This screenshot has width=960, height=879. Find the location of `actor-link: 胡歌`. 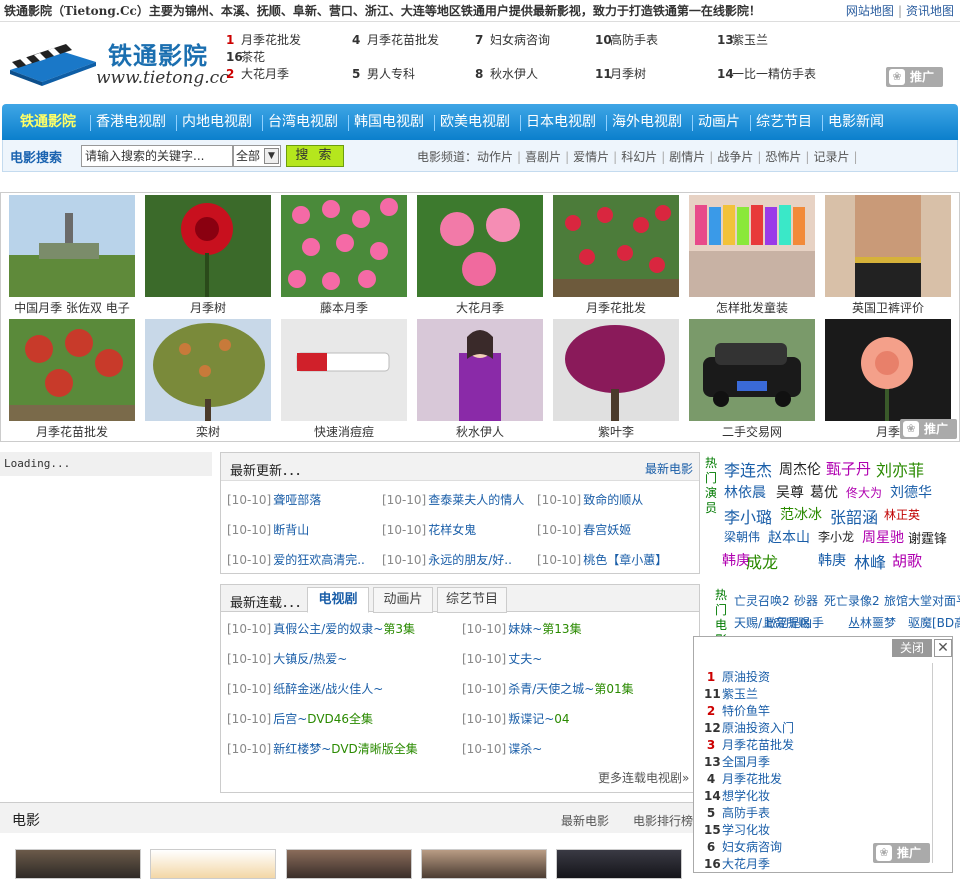

actor-link: 胡歌 is located at coordinates (907, 560).